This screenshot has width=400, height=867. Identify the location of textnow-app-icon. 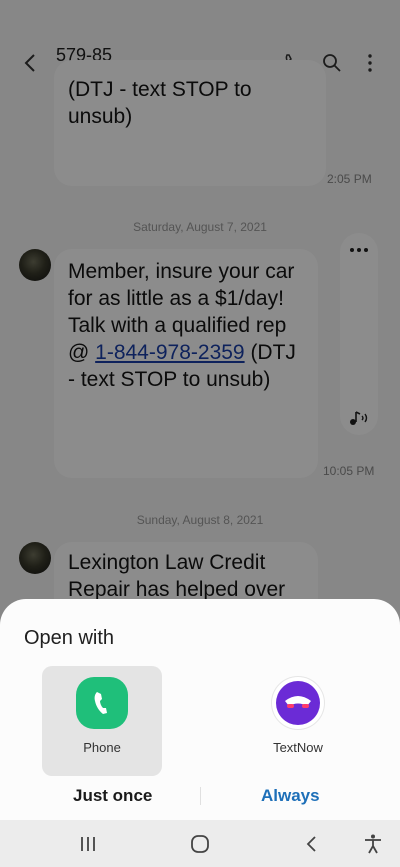
(298, 703).